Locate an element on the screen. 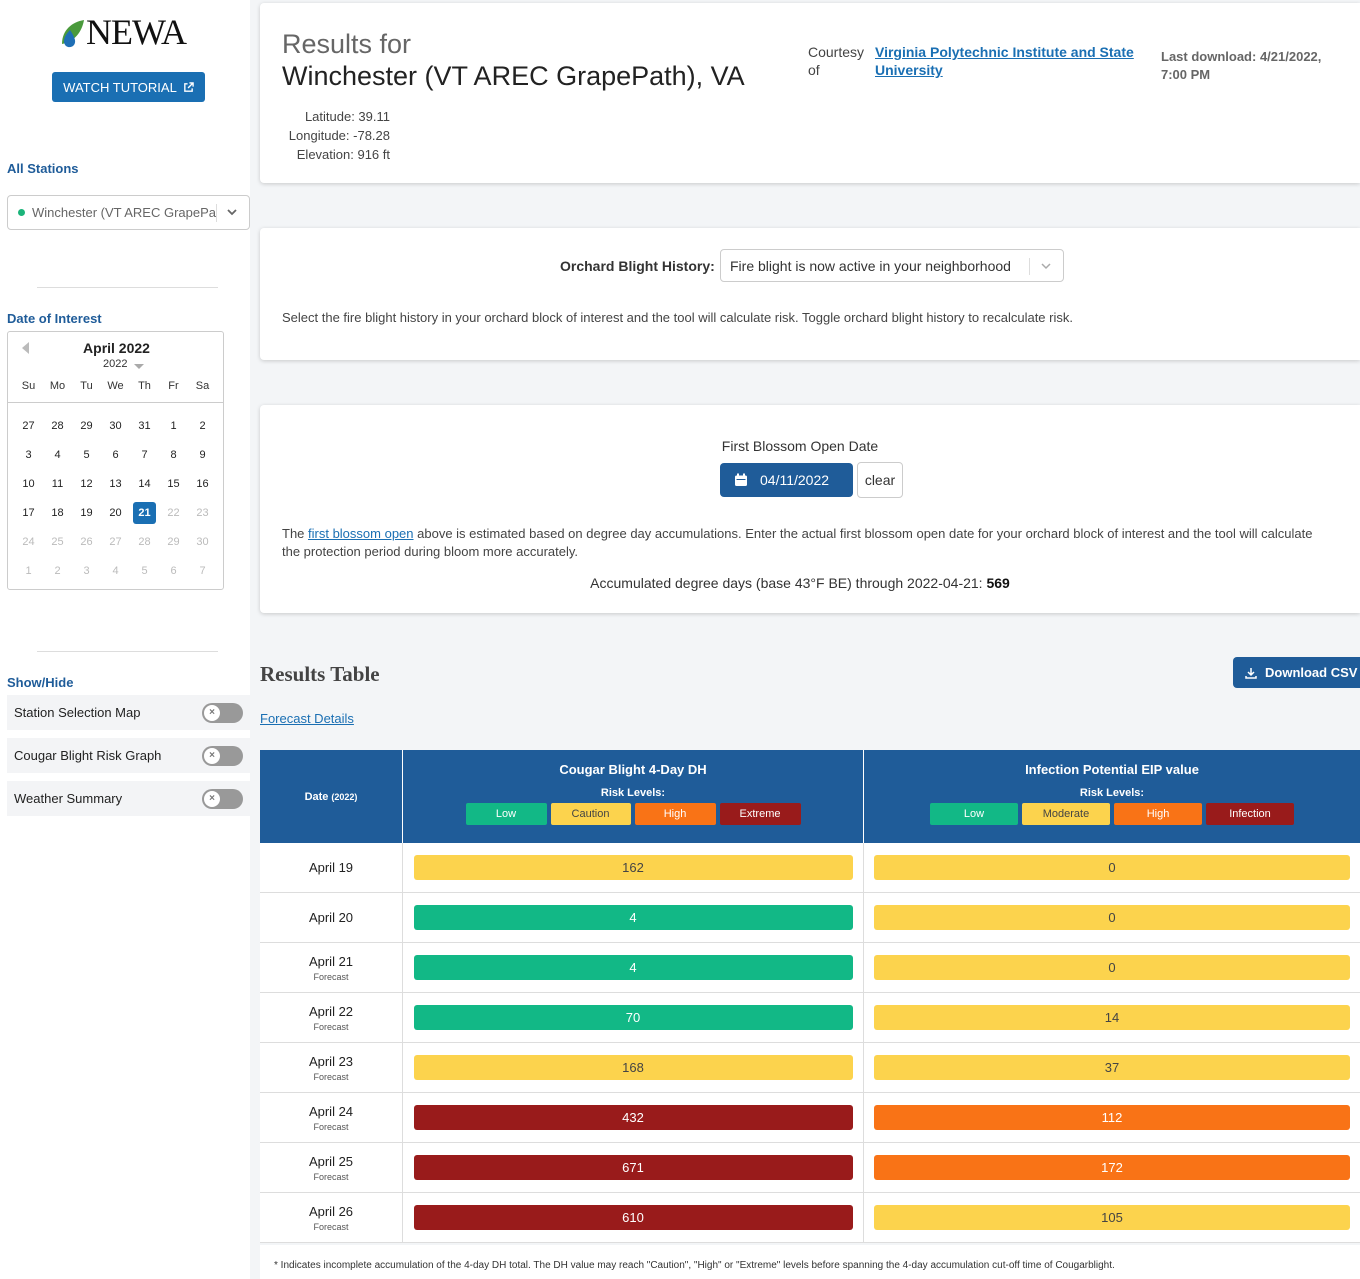 Image resolution: width=1360 pixels, height=1279 pixels. table-row: April 21 Forecast 4 0 is located at coordinates (810, 968).